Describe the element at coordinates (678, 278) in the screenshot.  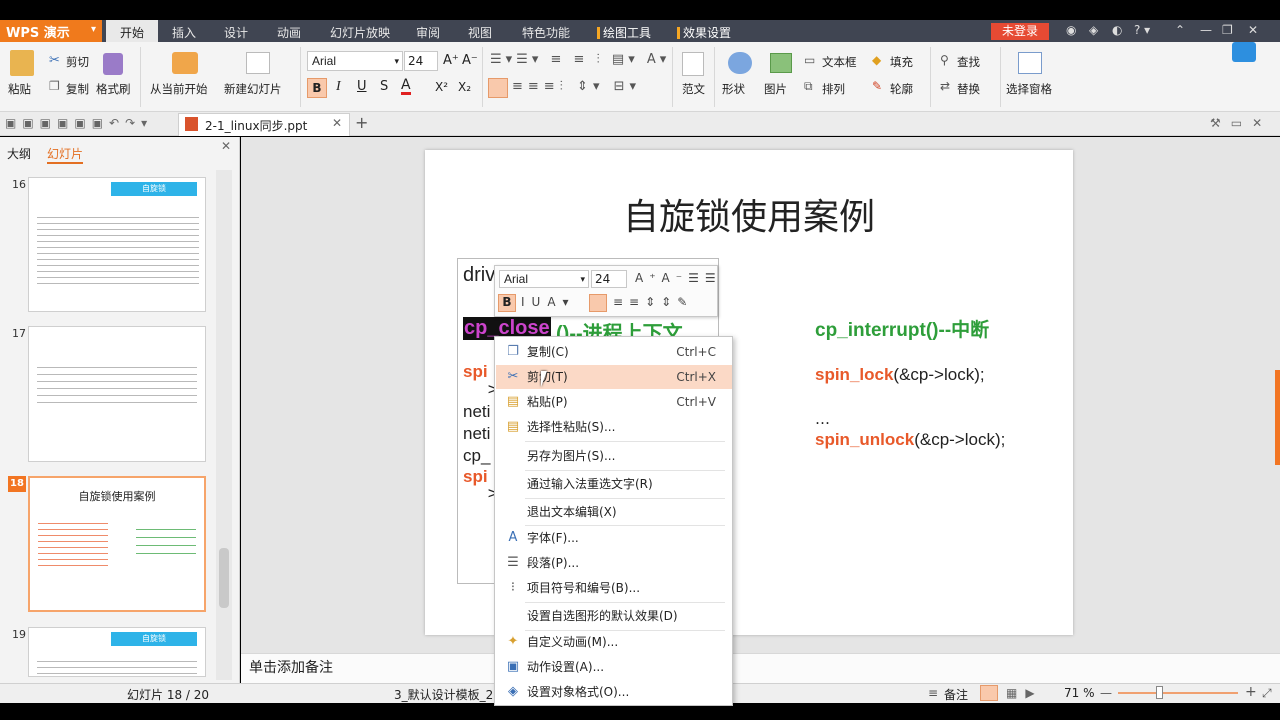
I see `mini-size-icons: A⁺A⁻☰☰` at that location.